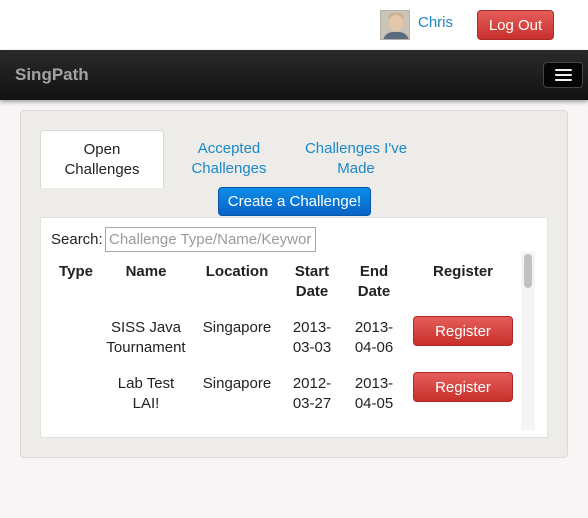 This screenshot has height=518, width=588. What do you see at coordinates (356, 168) in the screenshot?
I see `tab-label-line: Made` at bounding box center [356, 168].